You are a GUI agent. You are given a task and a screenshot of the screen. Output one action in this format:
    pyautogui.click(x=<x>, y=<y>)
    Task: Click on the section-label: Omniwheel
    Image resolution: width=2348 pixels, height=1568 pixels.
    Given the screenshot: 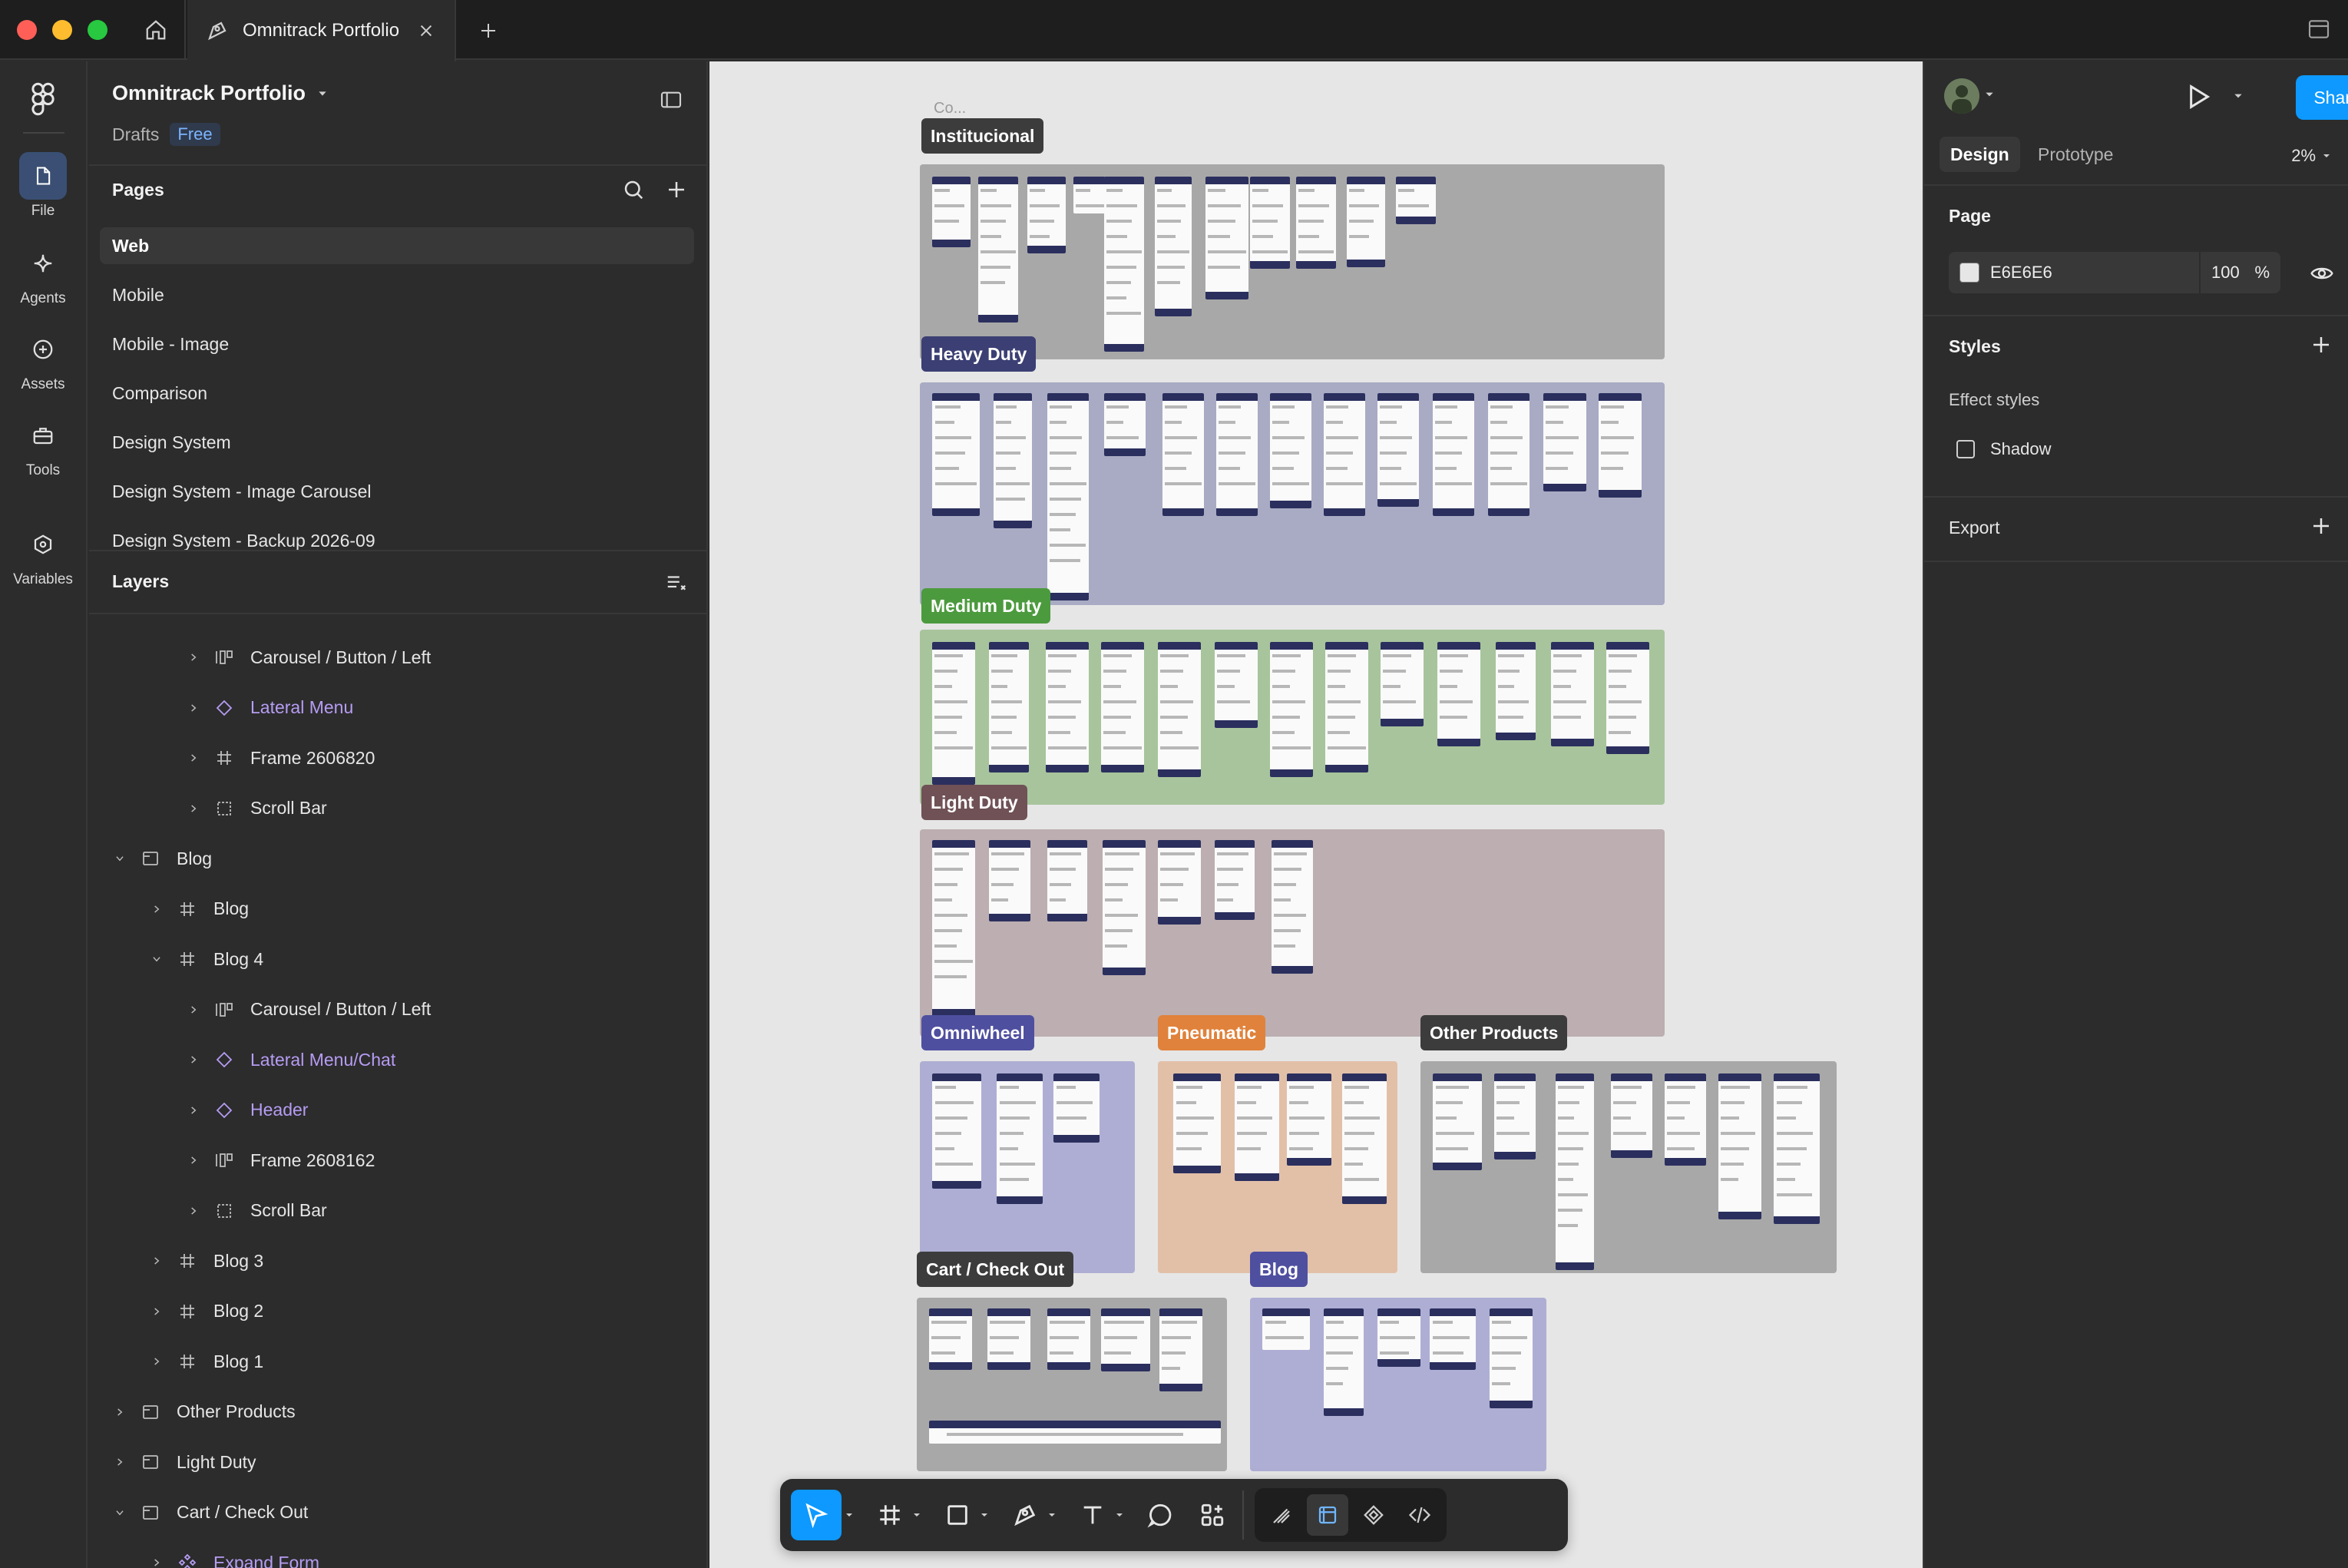 What is the action you would take?
    pyautogui.click(x=977, y=1032)
    